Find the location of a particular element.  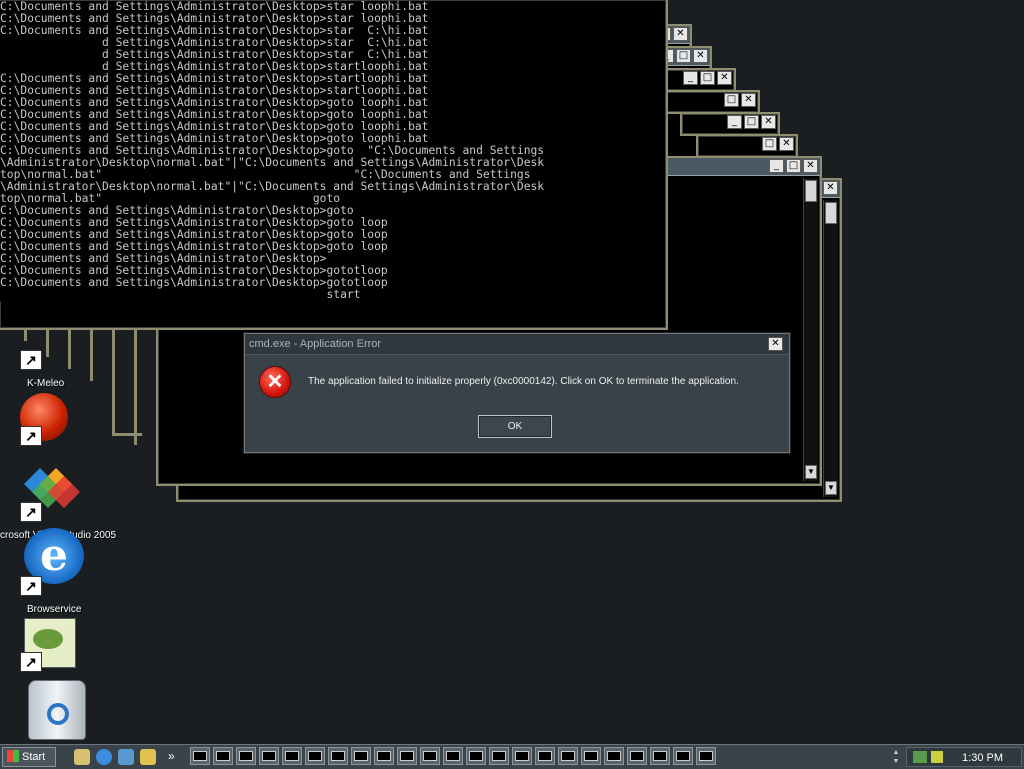

volume-tray-icon is located at coordinates (937, 757).